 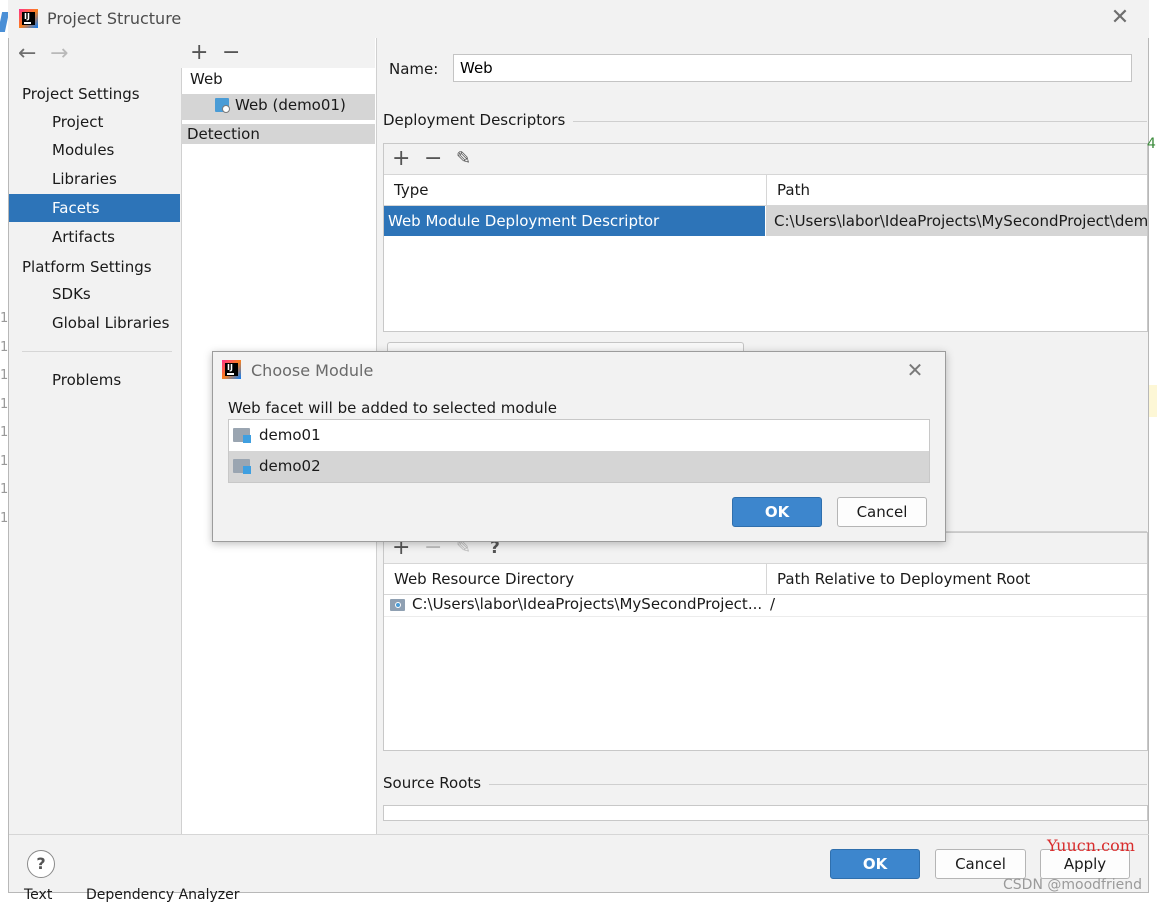 I want to click on deployment-descriptors-title: Deployment Descriptors, so click(x=478, y=120).